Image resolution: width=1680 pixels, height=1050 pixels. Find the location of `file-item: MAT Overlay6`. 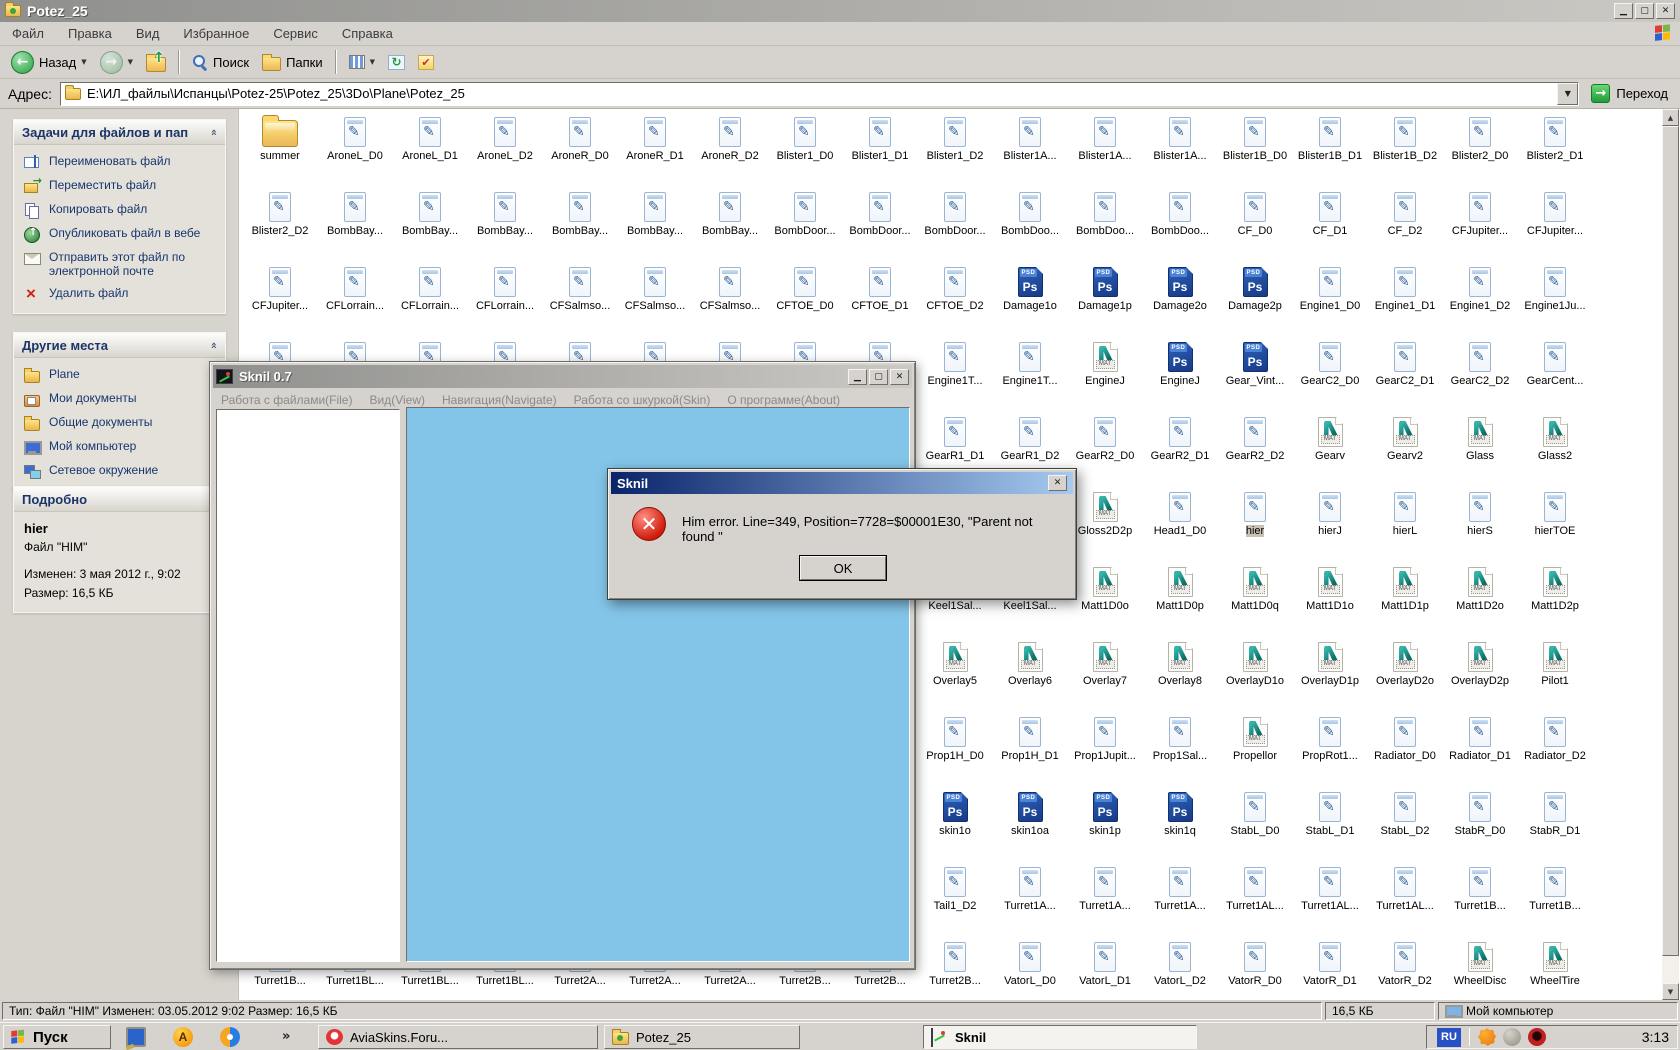

file-item: MAT Overlay6 is located at coordinates (1030, 661).